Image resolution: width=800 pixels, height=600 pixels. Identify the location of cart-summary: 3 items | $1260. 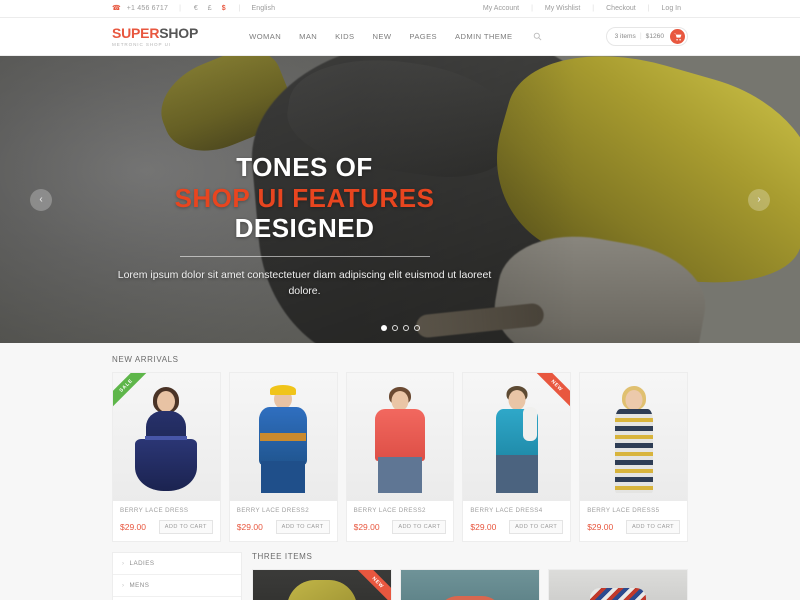
(646, 36).